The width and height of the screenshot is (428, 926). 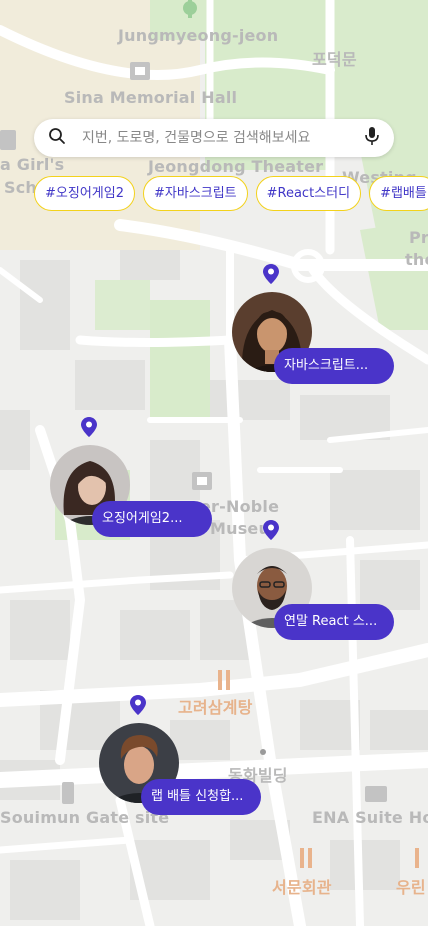 I want to click on hashtag-chip-list: #오징어게임2 #자바스크립트 #React스터디 #랩배틀, so click(x=231, y=194).